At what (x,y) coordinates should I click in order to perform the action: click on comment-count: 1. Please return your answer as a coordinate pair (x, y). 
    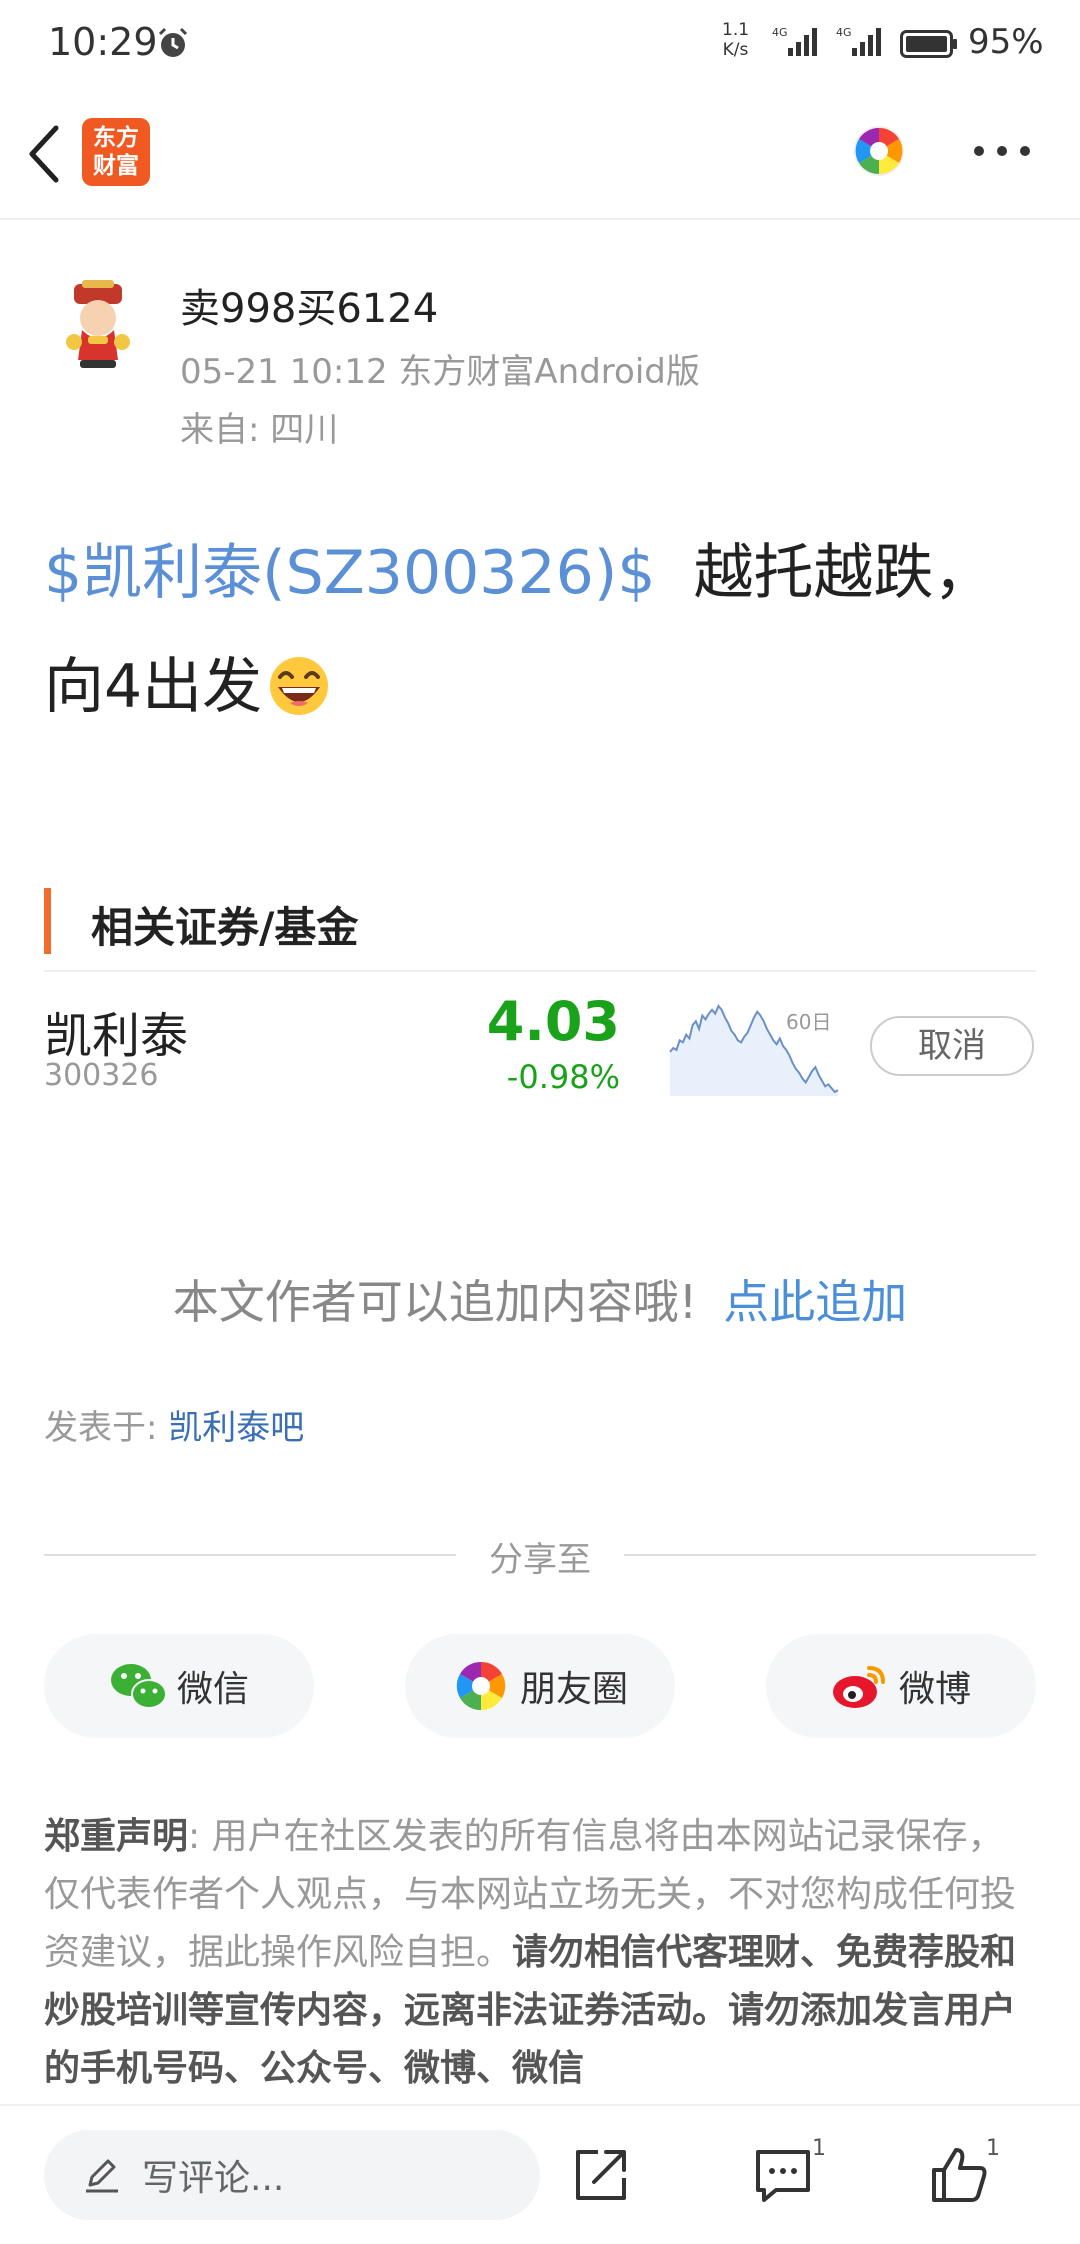
    Looking at the image, I should click on (819, 2148).